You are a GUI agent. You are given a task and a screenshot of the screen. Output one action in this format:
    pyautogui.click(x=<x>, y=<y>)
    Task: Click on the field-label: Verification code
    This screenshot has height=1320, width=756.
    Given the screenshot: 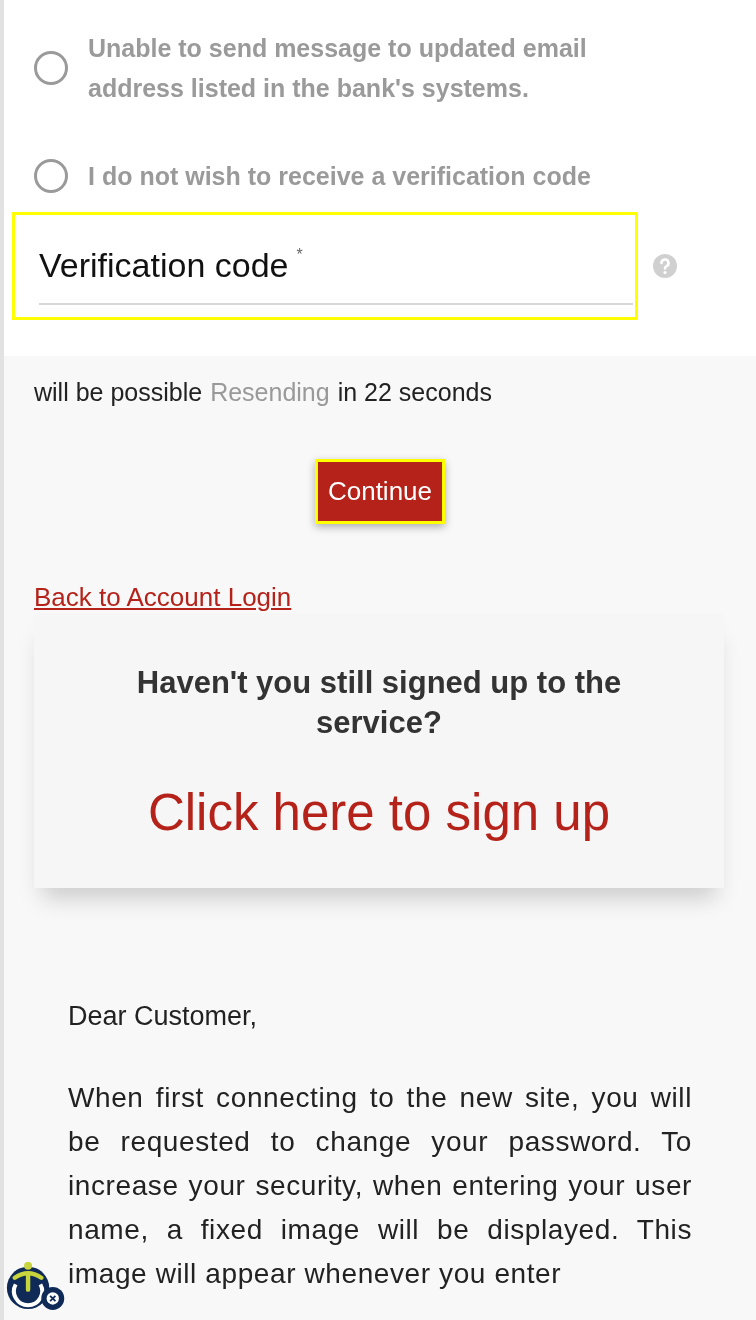 What is the action you would take?
    pyautogui.click(x=164, y=265)
    